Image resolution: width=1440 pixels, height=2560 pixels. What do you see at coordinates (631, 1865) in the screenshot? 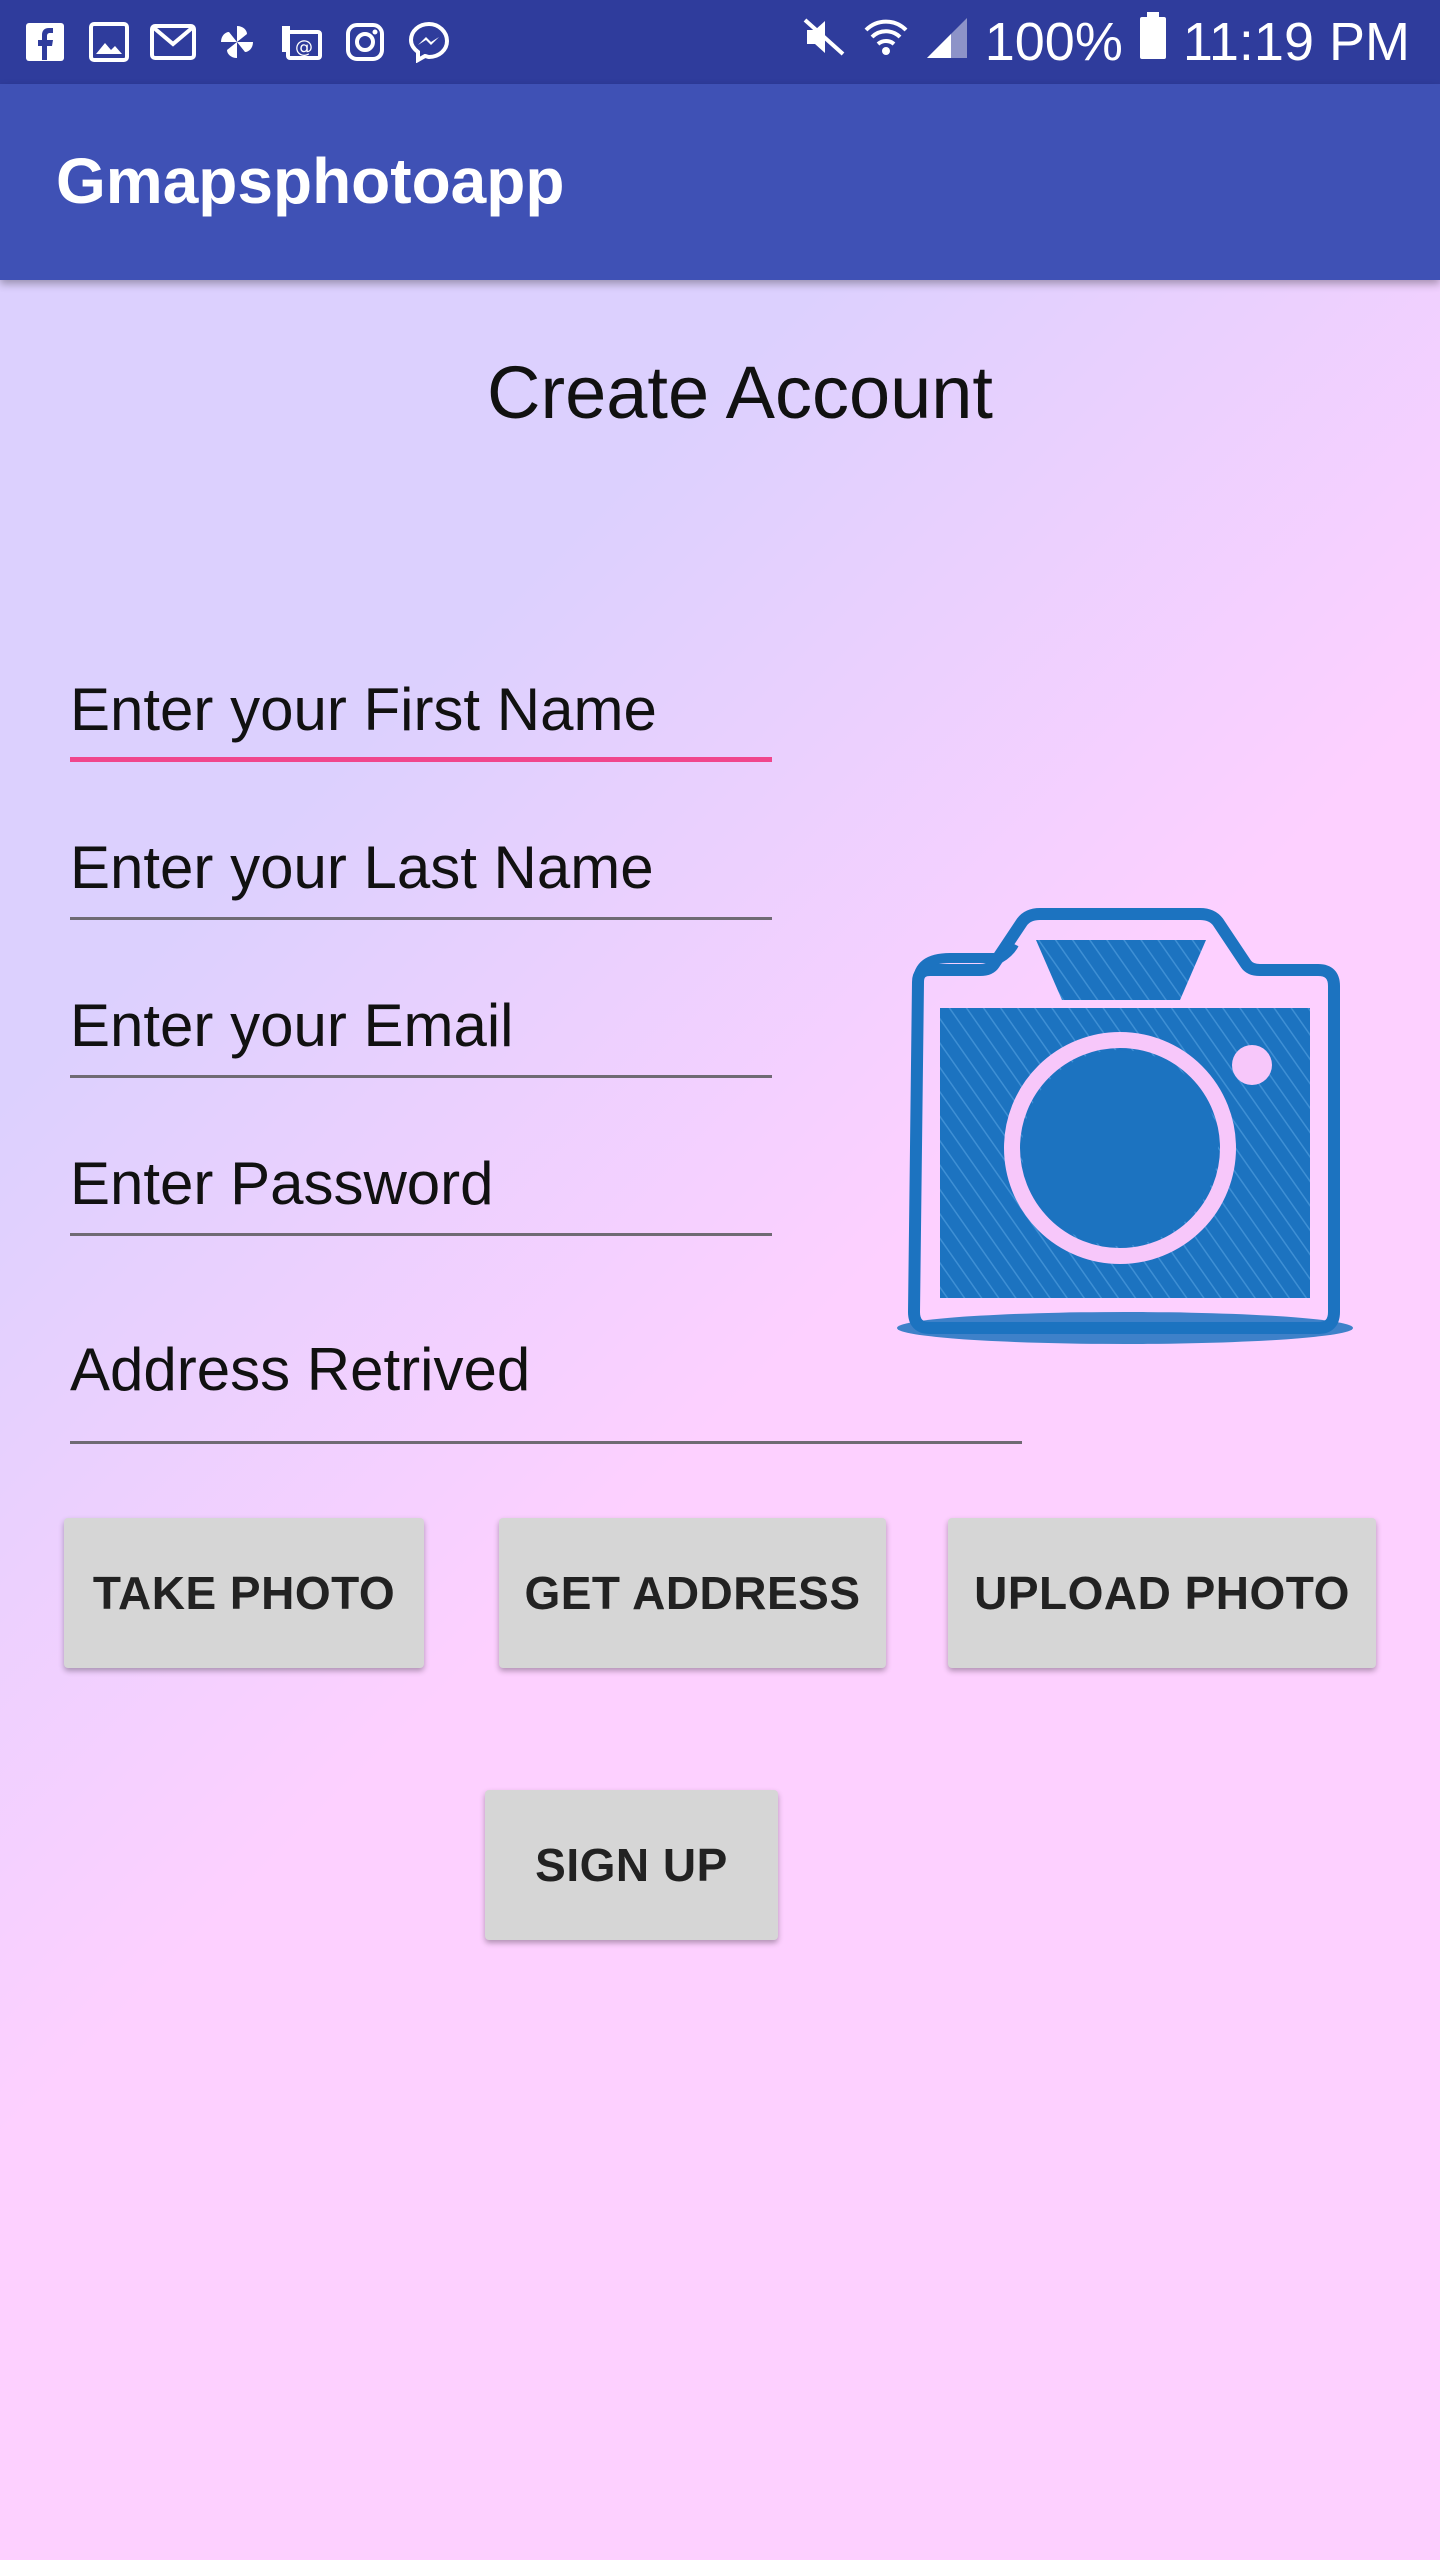
I see `sign-up-button: SIGN UP` at bounding box center [631, 1865].